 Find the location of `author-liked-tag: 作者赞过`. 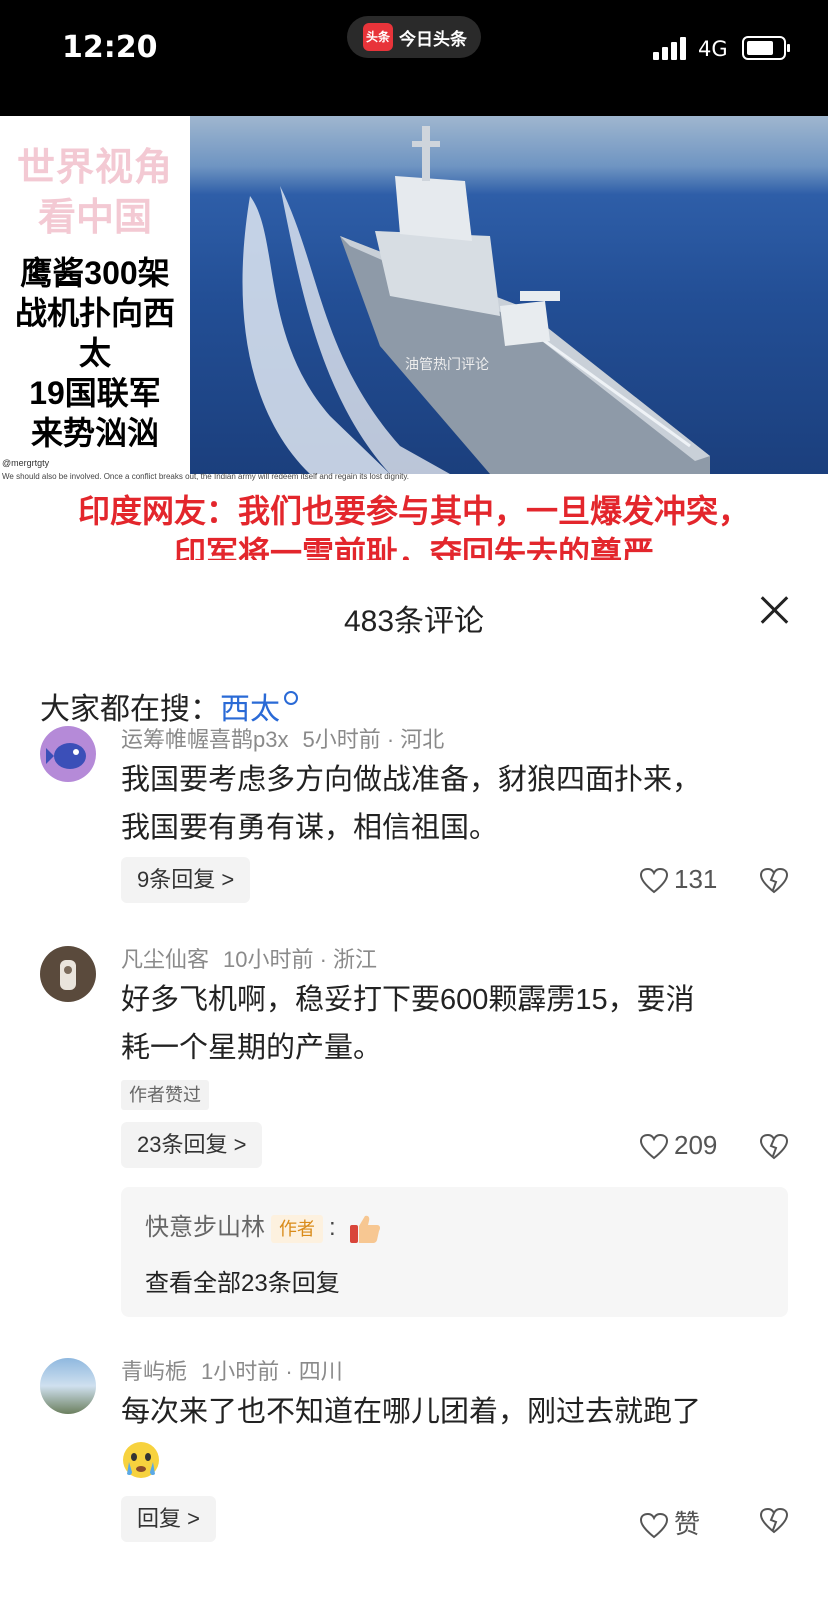

author-liked-tag: 作者赞过 is located at coordinates (165, 1095).